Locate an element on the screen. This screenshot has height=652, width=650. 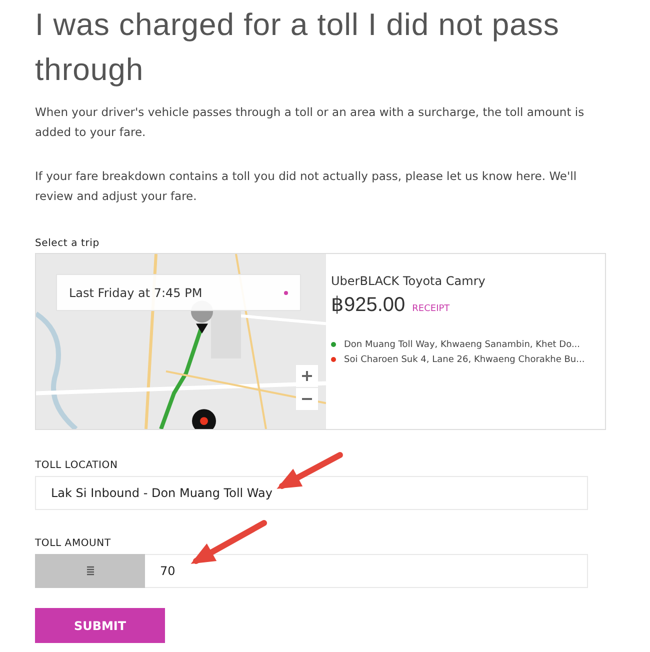
annotation-arrow is located at coordinates (309, 470).